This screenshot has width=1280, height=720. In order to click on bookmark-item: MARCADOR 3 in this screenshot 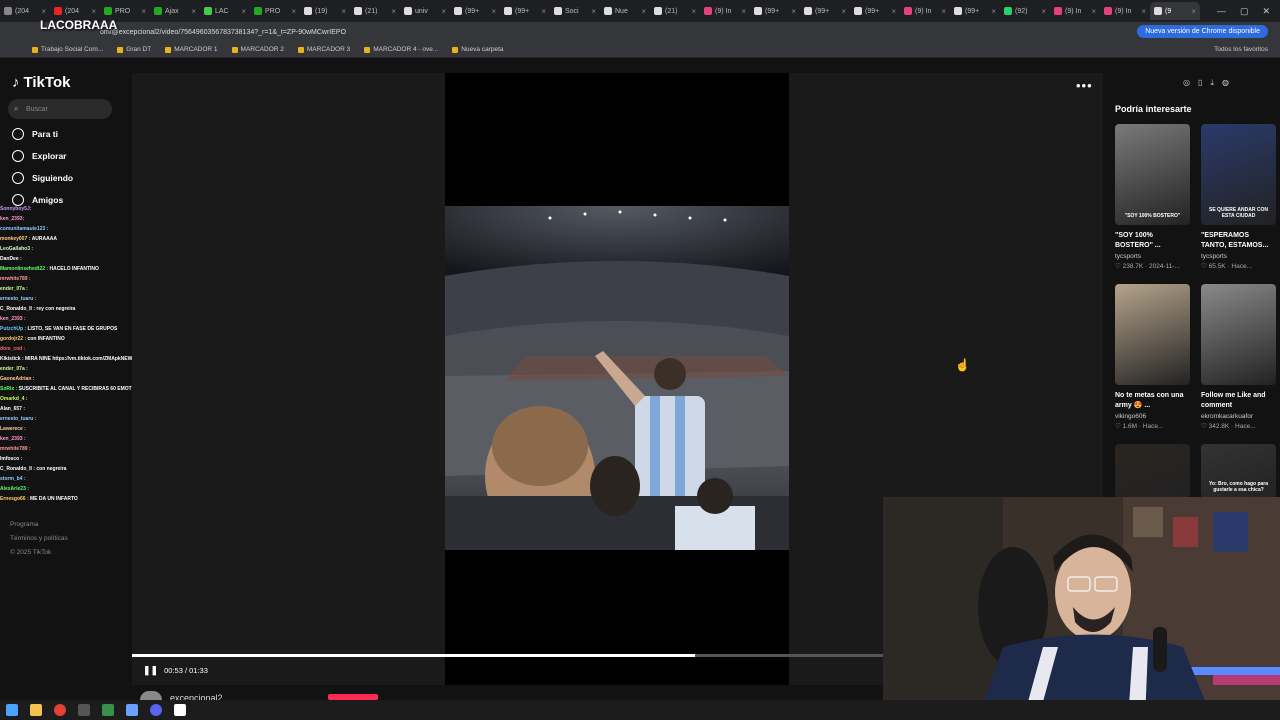, I will do `click(323, 49)`.